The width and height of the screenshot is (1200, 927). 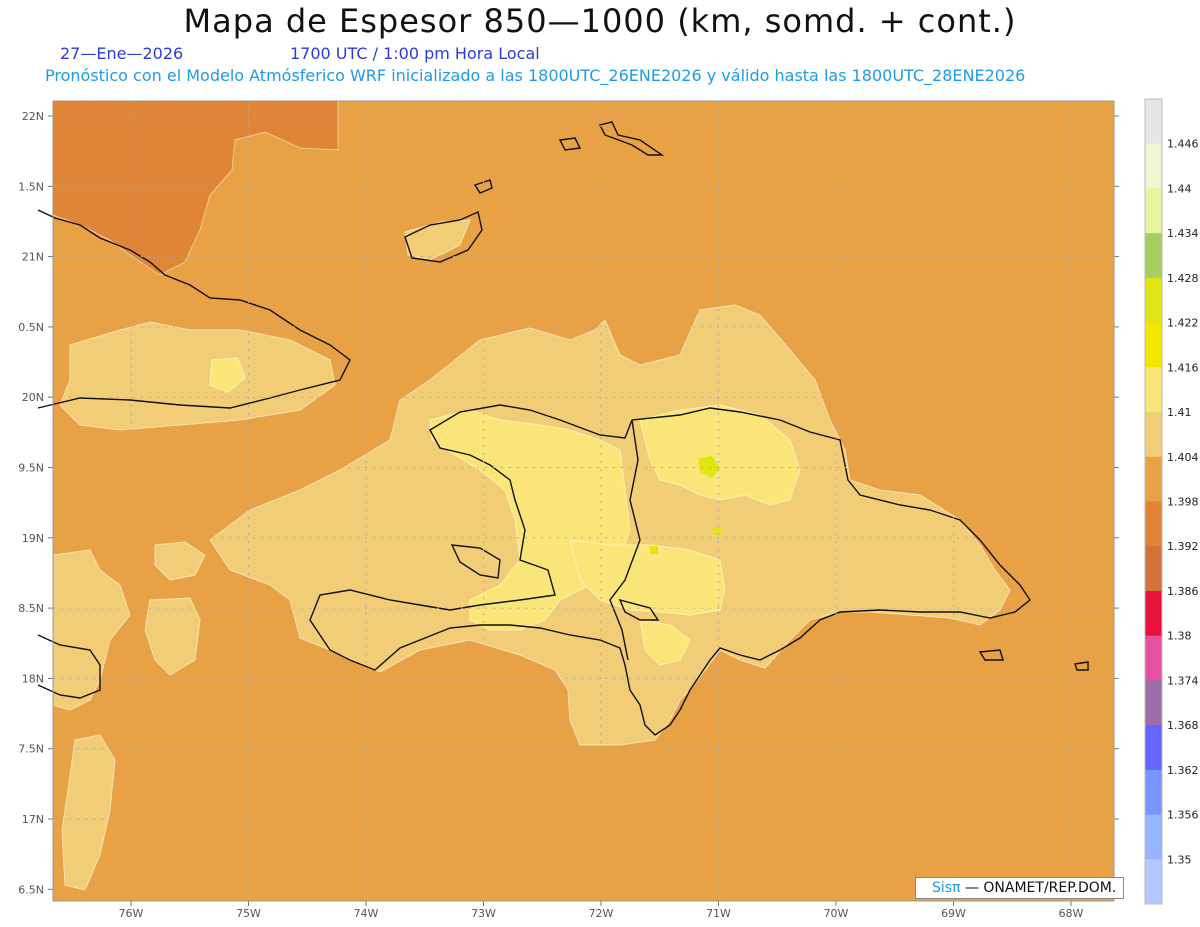 What do you see at coordinates (1183, 770) in the screenshot?
I see `colorbar-label: 1.362` at bounding box center [1183, 770].